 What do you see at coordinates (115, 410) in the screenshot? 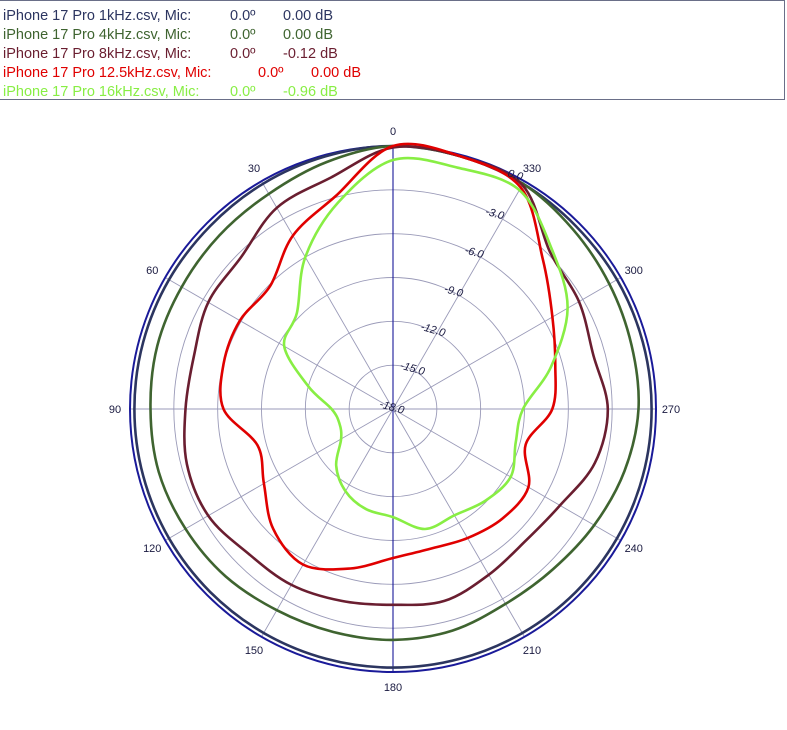
I see `angle-tick-label: 90` at bounding box center [115, 410].